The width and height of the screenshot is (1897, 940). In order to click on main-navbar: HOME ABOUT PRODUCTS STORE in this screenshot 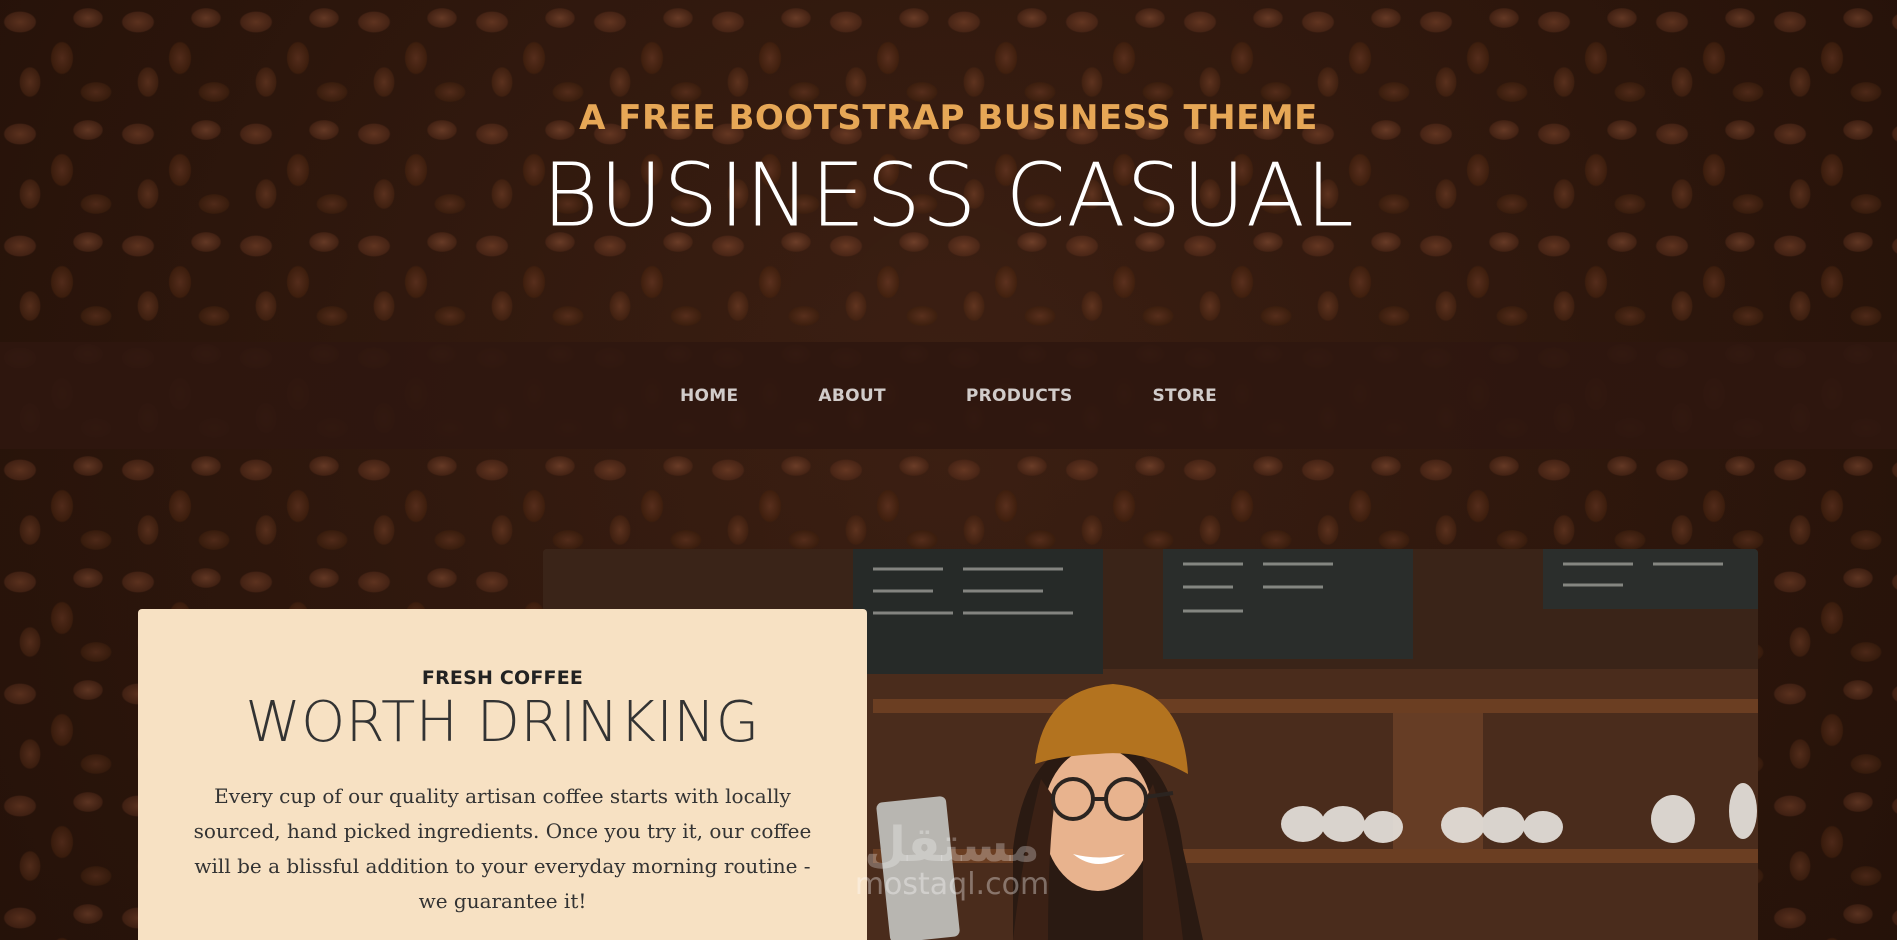, I will do `click(948, 395)`.